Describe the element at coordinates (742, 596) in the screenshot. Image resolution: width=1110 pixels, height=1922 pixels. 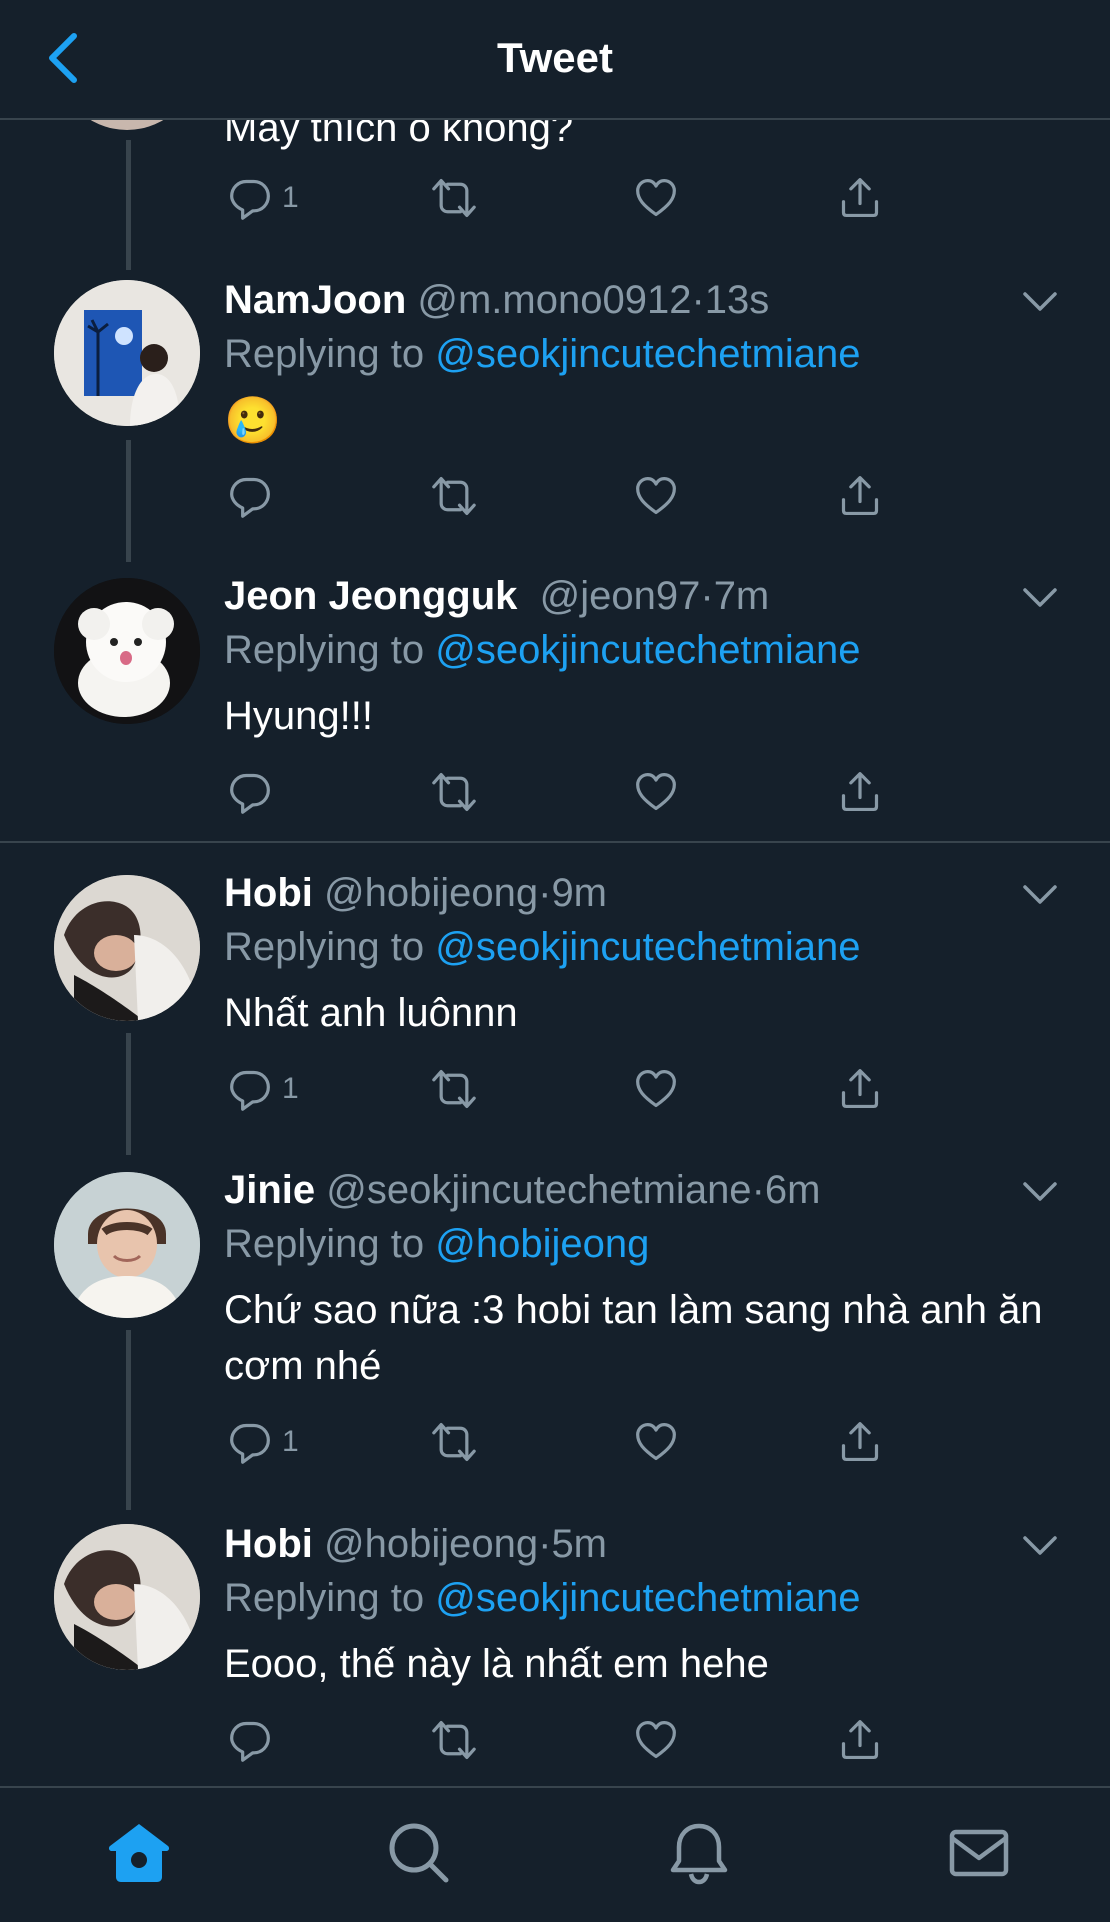
I see `timestamp: 7m` at that location.